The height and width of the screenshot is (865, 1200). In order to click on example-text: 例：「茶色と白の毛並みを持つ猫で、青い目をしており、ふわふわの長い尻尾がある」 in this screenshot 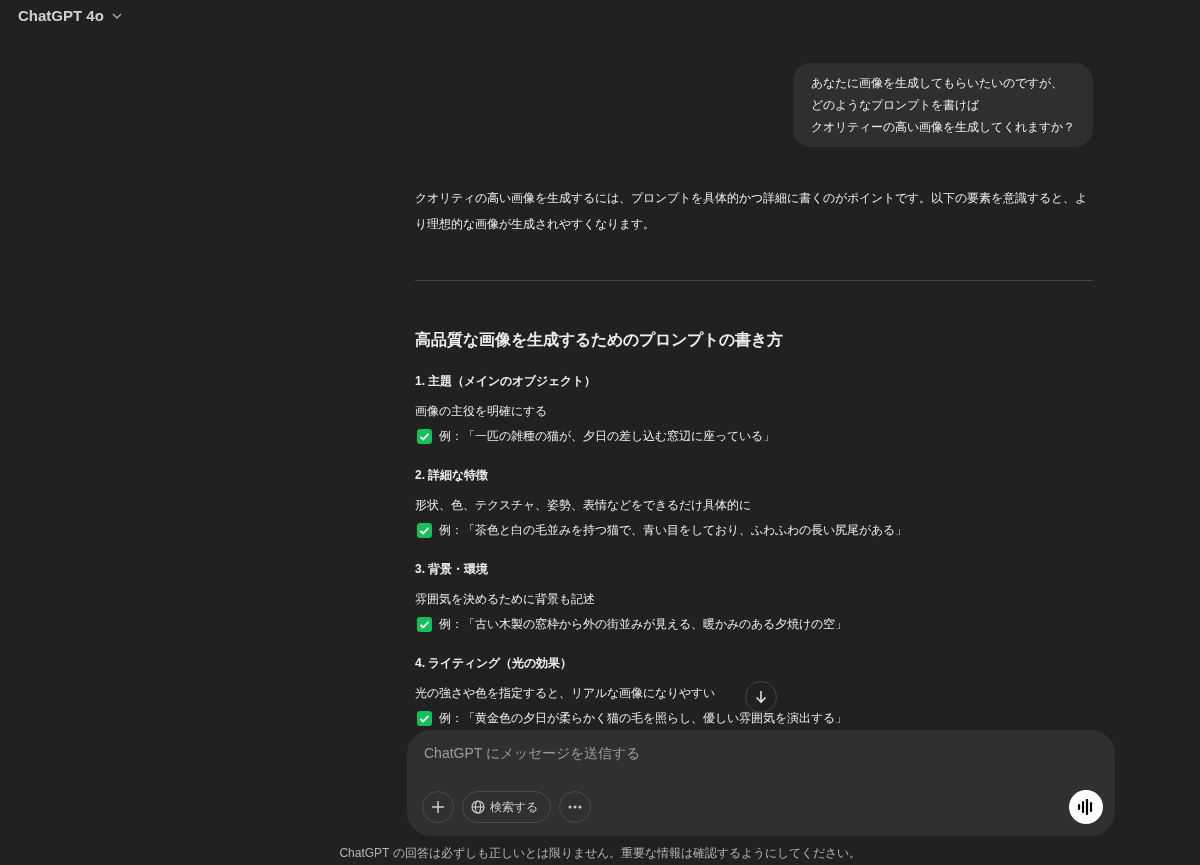, I will do `click(673, 530)`.